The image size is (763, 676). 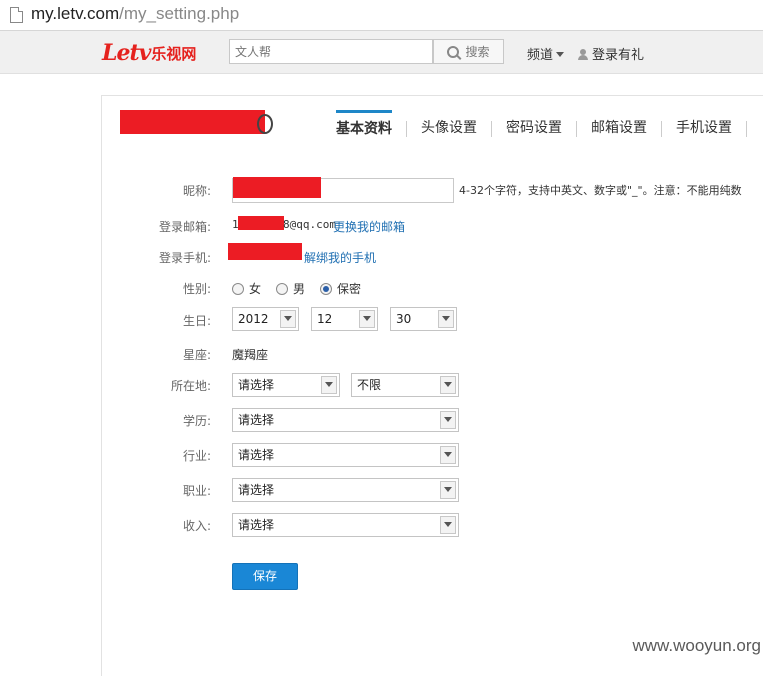 What do you see at coordinates (196, 191) in the screenshot?
I see `nickname-label: 昵称:` at bounding box center [196, 191].